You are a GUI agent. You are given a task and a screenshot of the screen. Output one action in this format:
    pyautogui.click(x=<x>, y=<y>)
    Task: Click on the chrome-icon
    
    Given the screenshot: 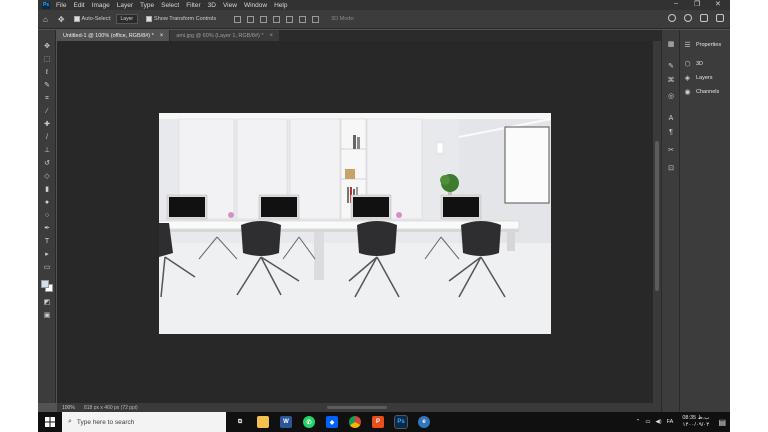 What is the action you would take?
    pyautogui.click(x=355, y=422)
    